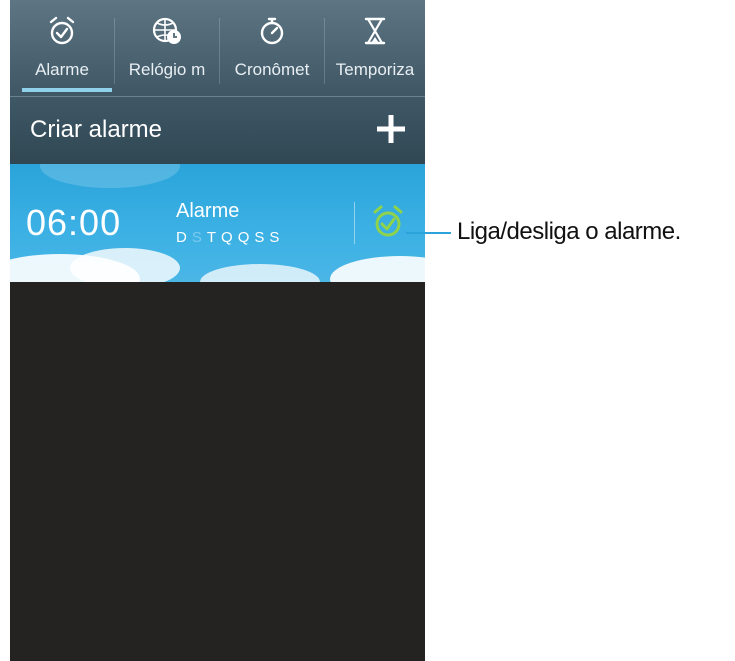  I want to click on day-thursday: Q, so click(246, 237).